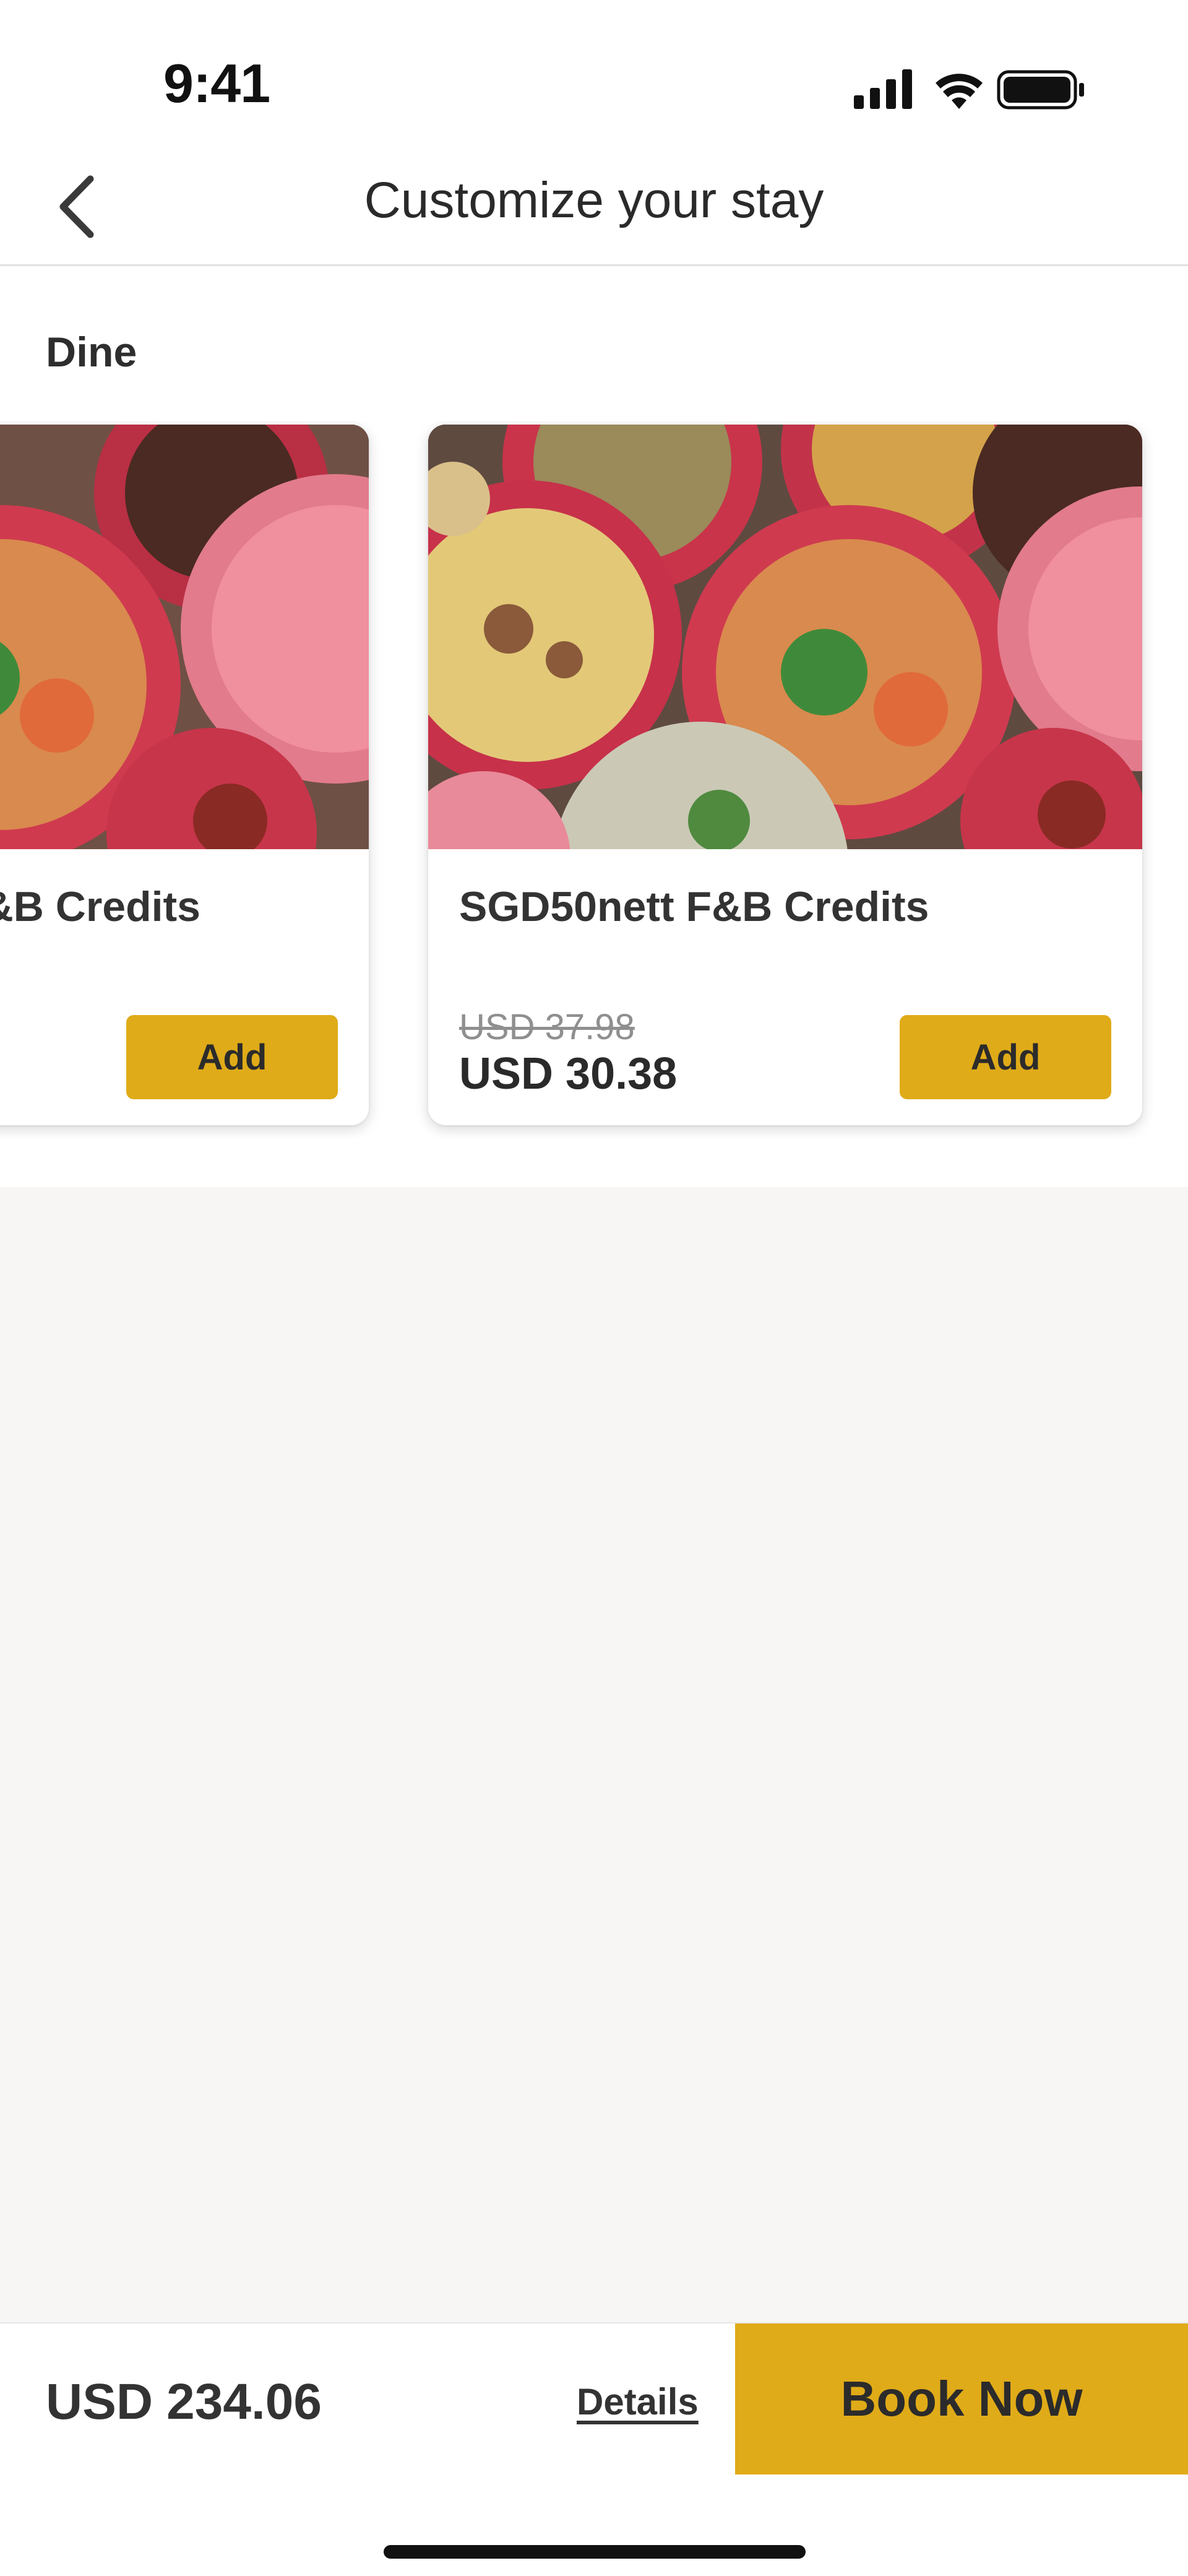  What do you see at coordinates (638, 2401) in the screenshot?
I see `details-link: Details` at bounding box center [638, 2401].